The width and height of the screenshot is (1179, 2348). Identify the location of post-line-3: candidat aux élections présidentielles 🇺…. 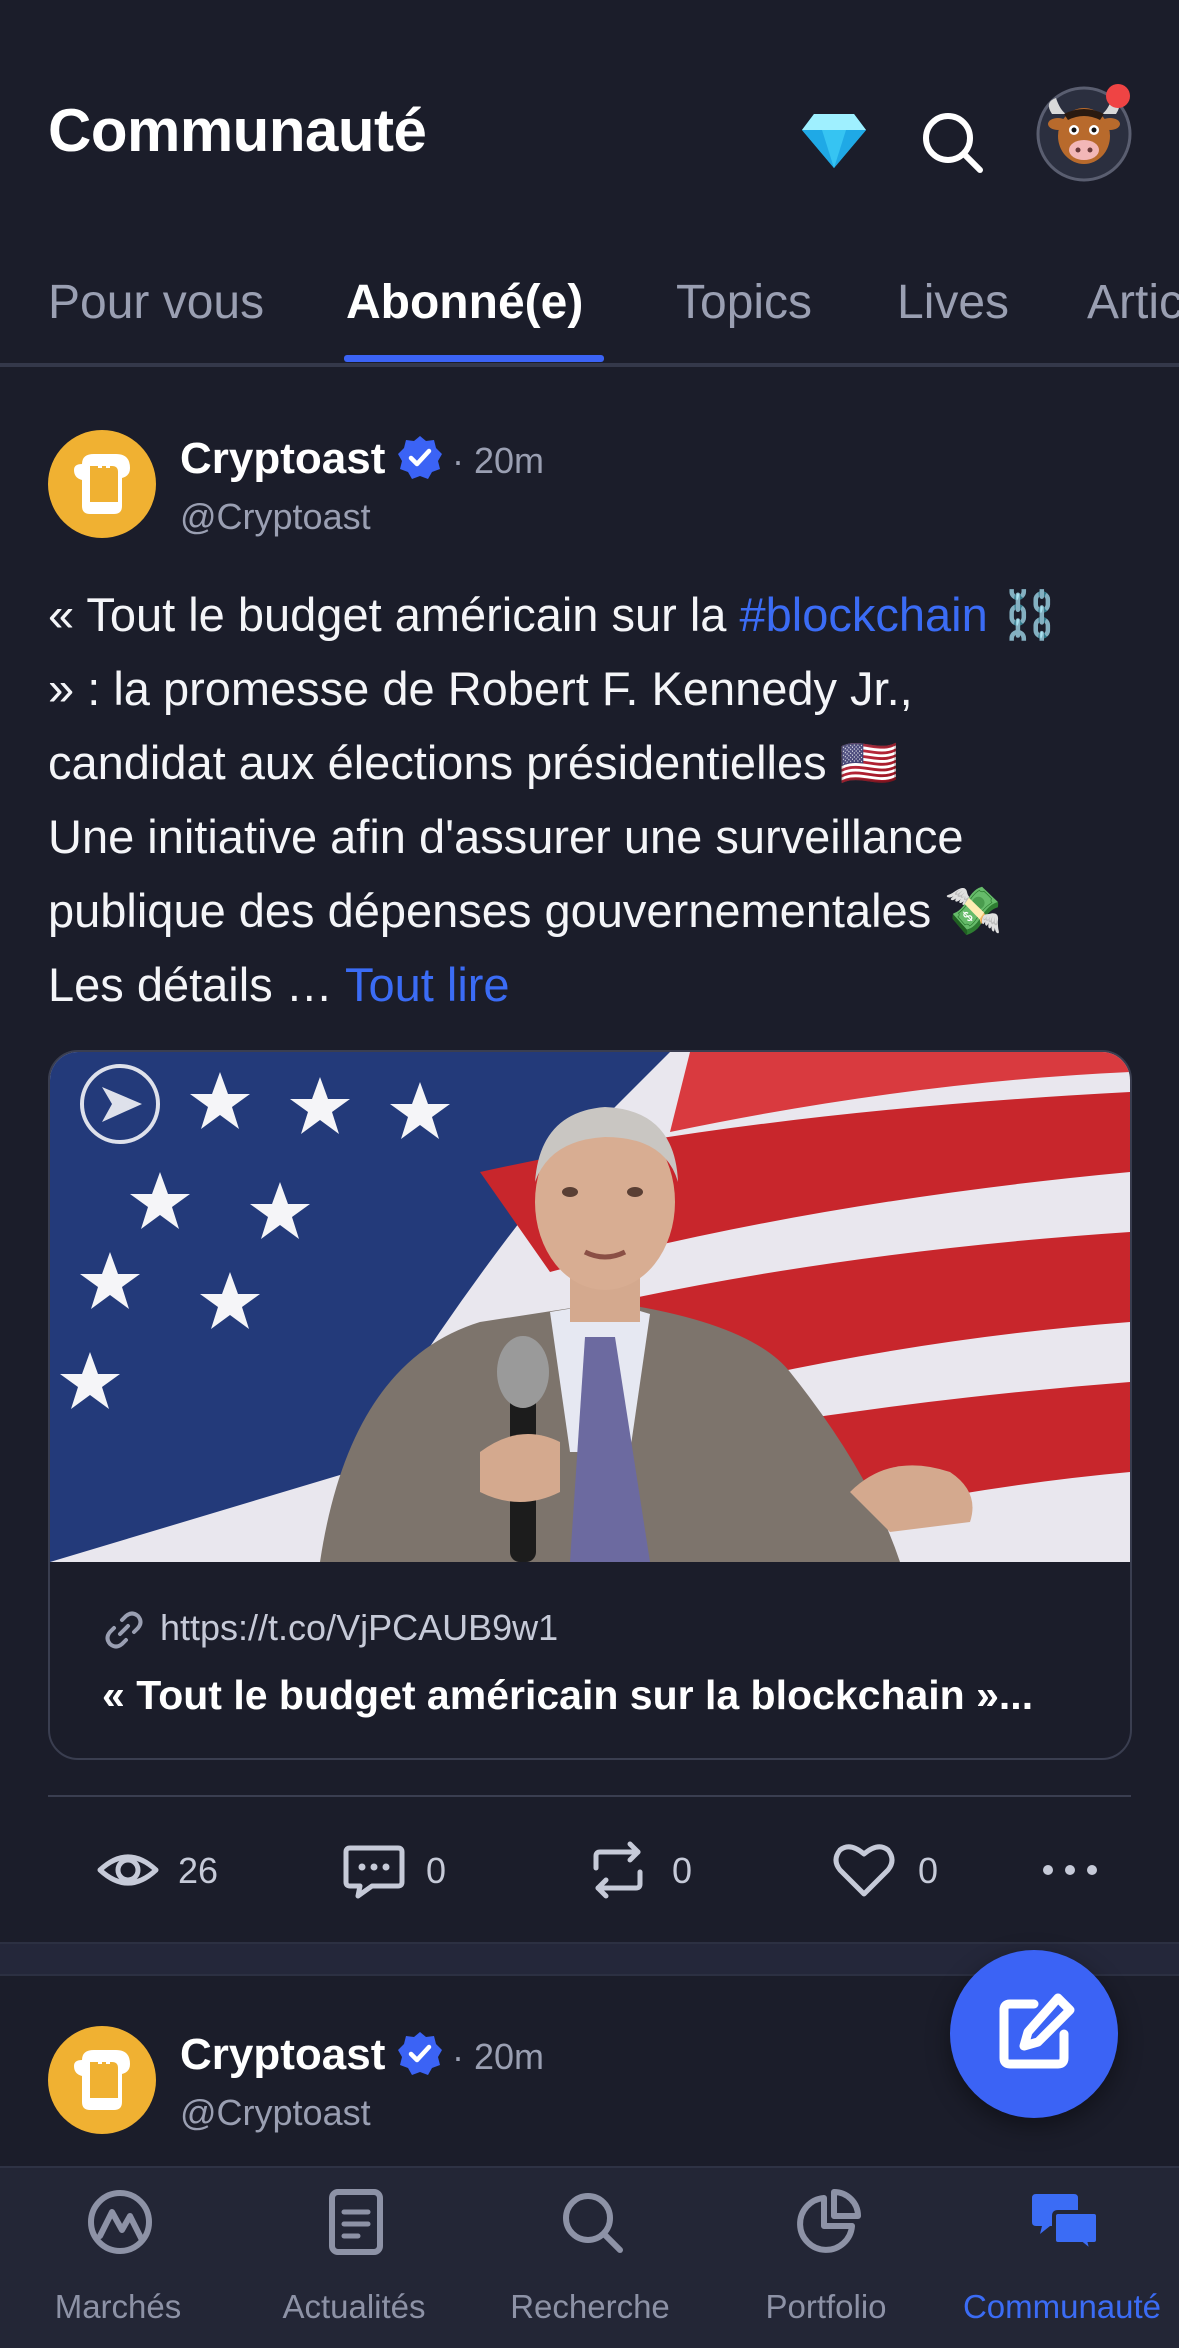
(473, 762).